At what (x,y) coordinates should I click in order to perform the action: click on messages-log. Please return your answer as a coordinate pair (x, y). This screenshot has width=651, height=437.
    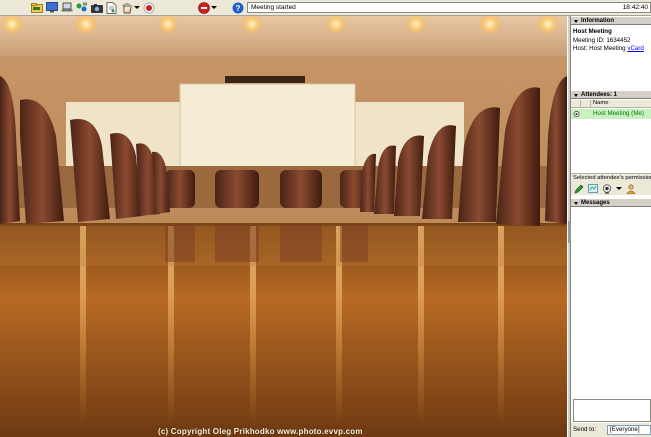
    Looking at the image, I should click on (611, 303).